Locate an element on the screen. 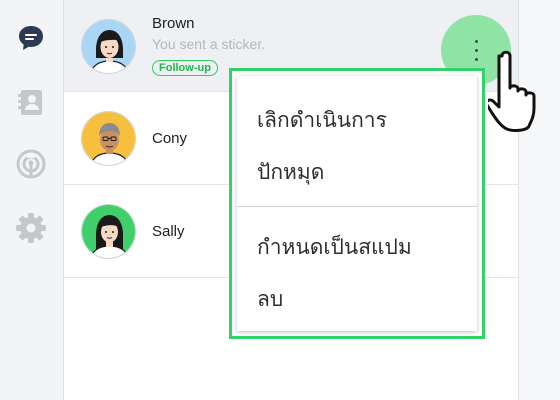 This screenshot has height=400, width=560. more-vertical-icon is located at coordinates (476, 50).